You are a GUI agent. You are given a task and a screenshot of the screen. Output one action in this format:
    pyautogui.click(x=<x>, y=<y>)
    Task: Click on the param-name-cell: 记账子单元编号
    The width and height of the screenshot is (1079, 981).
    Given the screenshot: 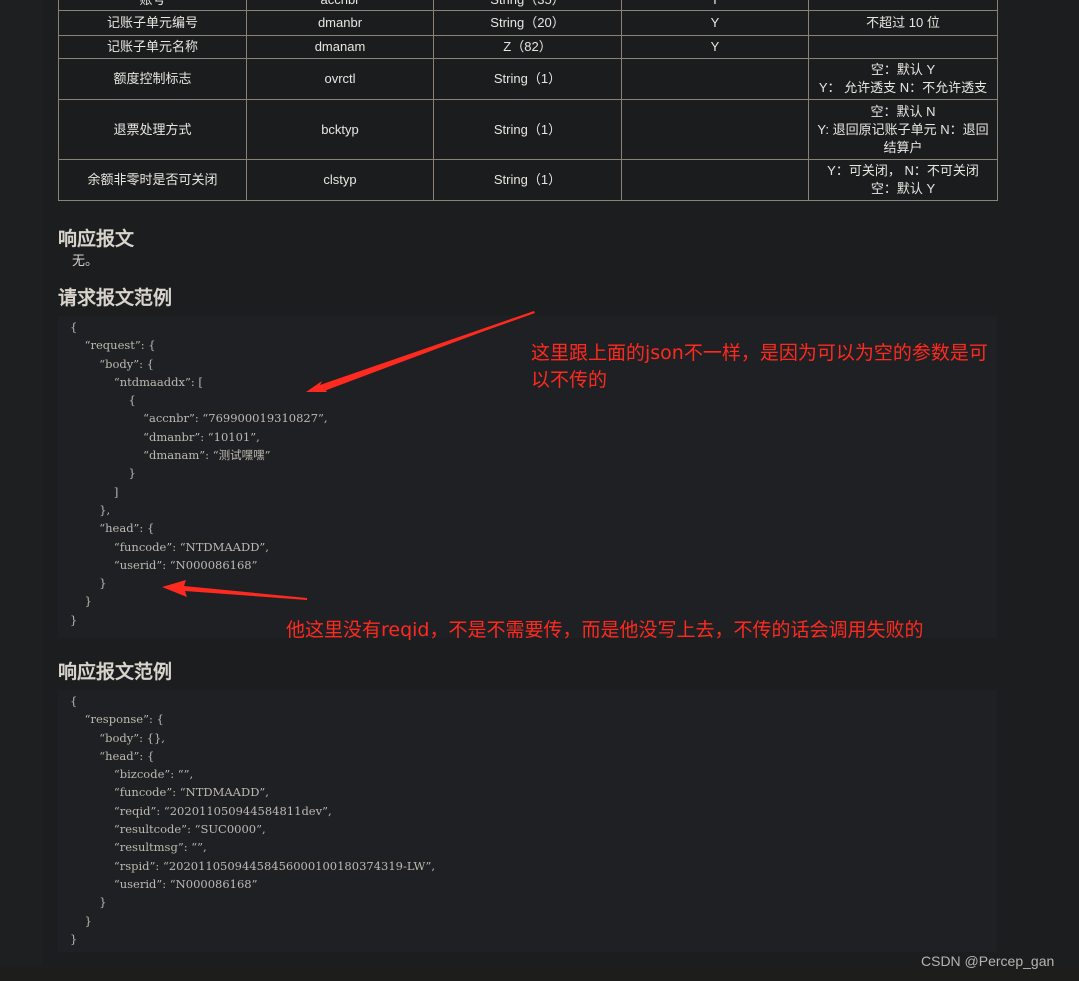 What is the action you would take?
    pyautogui.click(x=152, y=23)
    